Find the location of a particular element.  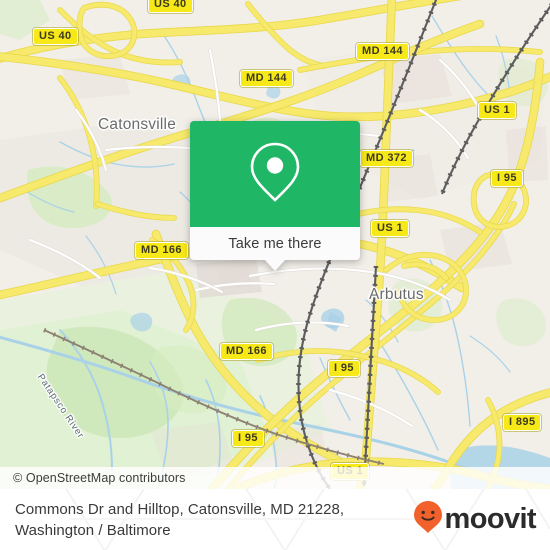

attribution-text: © OpenStreetMap contributors is located at coordinates (93, 478).